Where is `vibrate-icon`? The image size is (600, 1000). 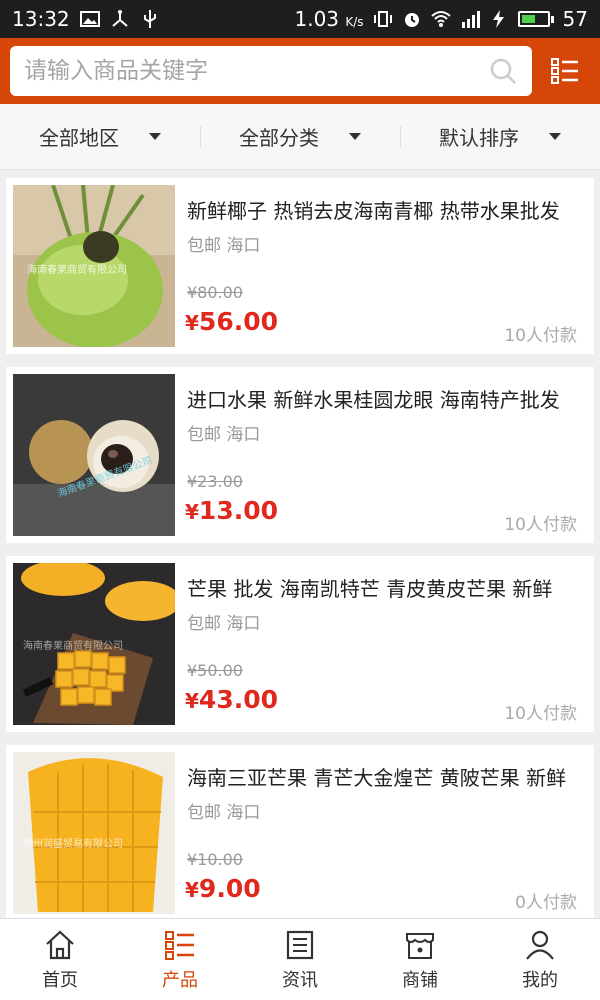 vibrate-icon is located at coordinates (382, 19).